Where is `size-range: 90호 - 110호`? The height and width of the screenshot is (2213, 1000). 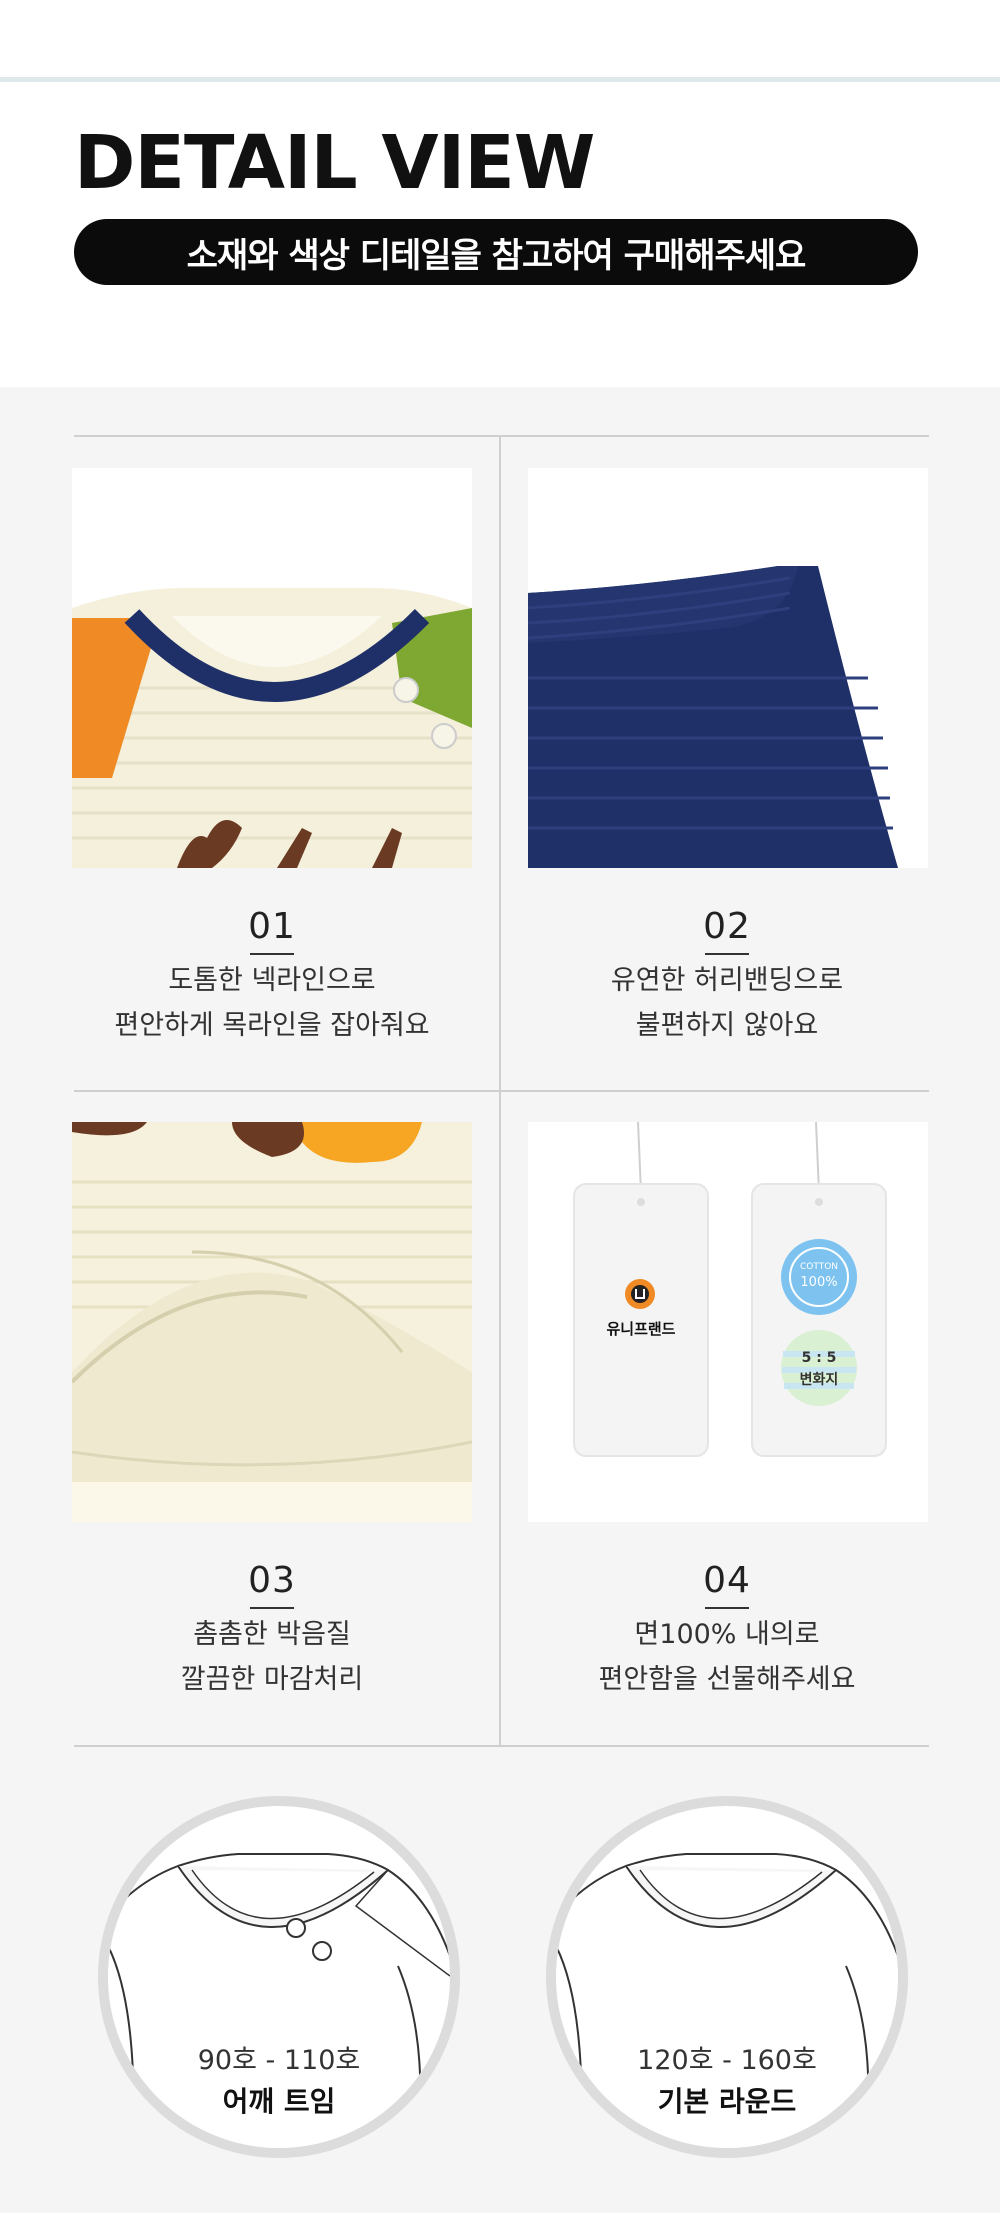 size-range: 90호 - 110호 is located at coordinates (279, 2060).